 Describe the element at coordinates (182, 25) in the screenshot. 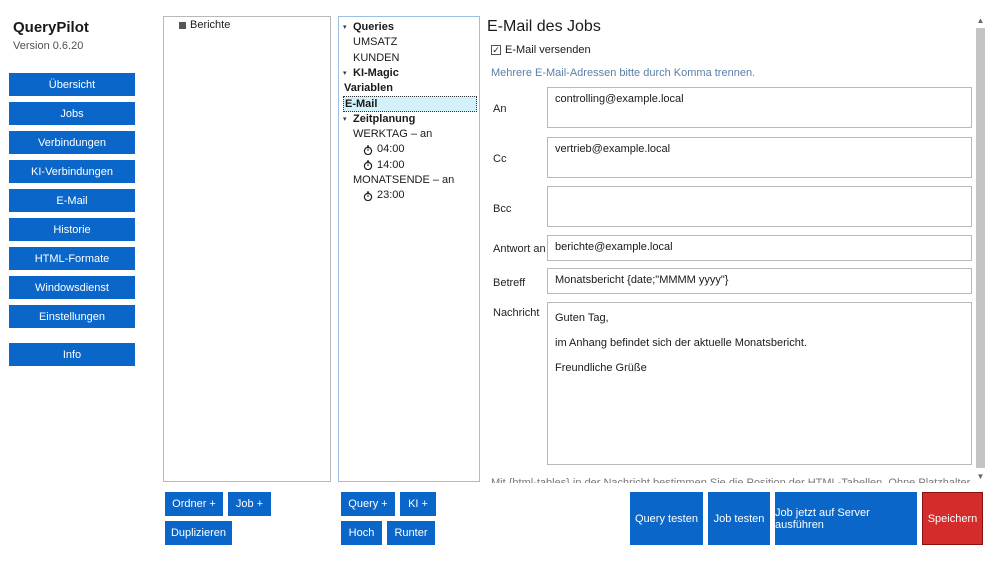

I see `folder-icon` at that location.